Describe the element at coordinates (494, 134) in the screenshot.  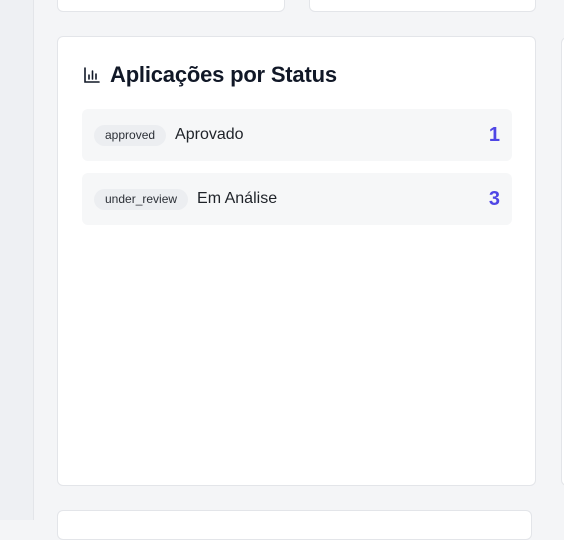
I see `status-count: 1` at that location.